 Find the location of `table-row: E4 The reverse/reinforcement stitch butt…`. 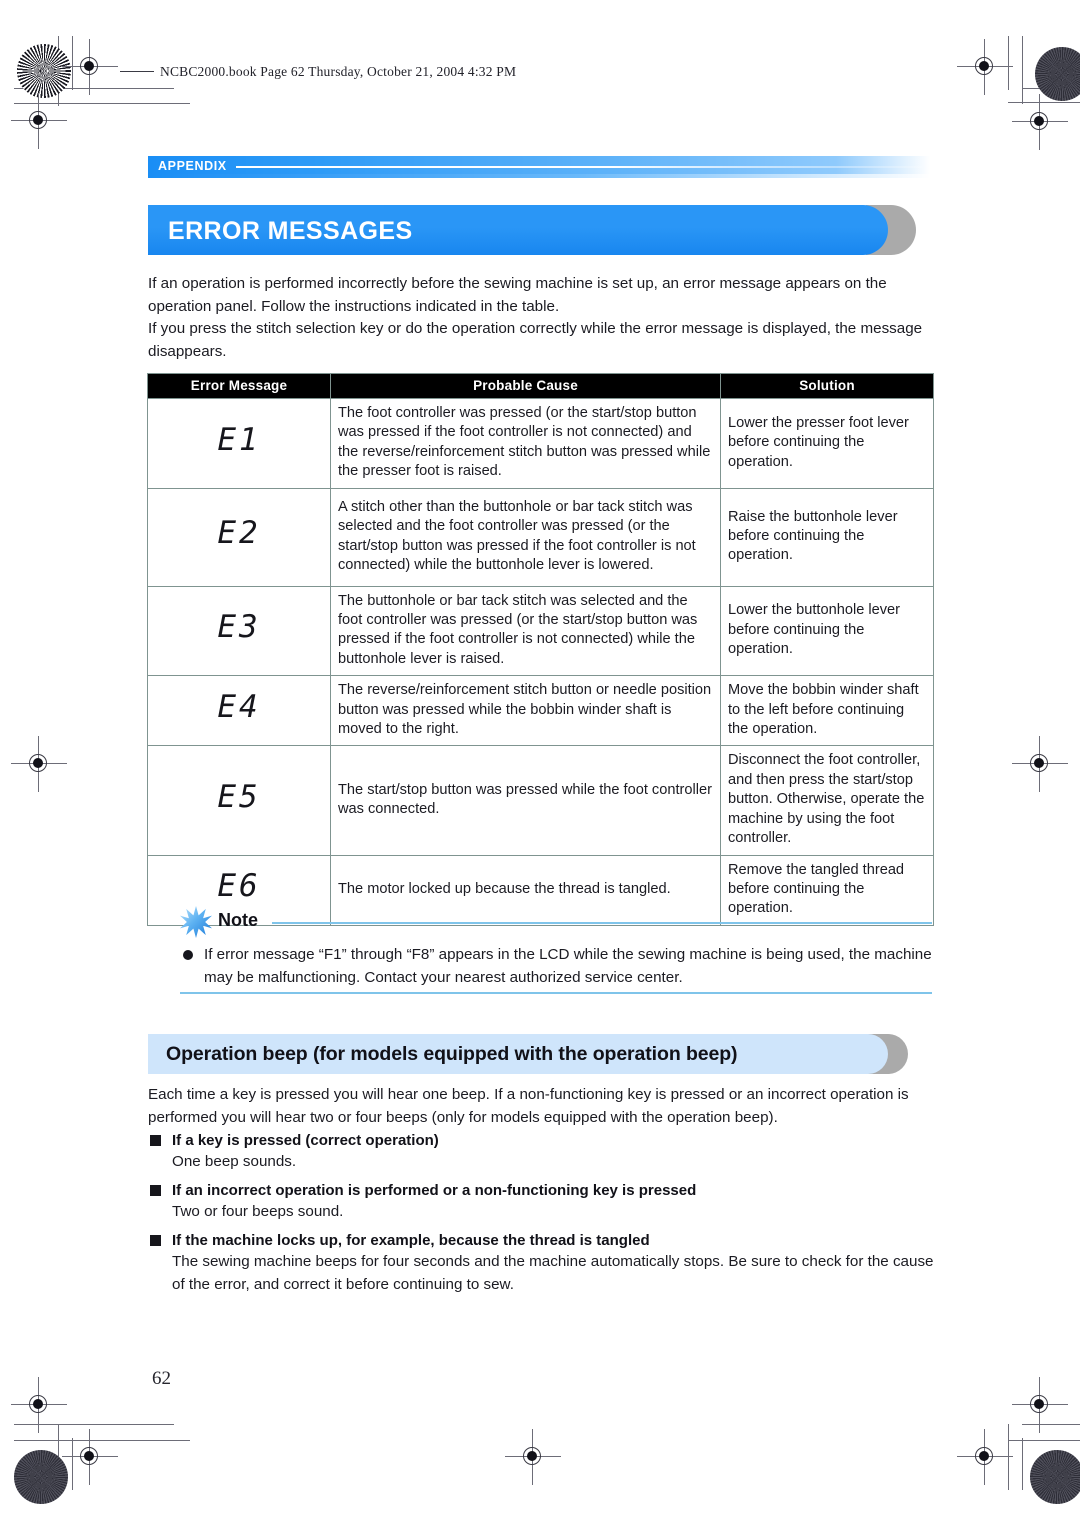

table-row: E4 The reverse/reinforcement stitch butt… is located at coordinates (540, 711).